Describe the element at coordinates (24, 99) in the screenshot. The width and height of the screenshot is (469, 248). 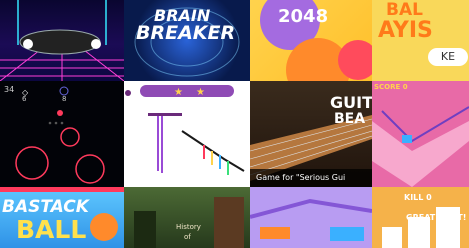
I see `ring-left: 6` at that location.